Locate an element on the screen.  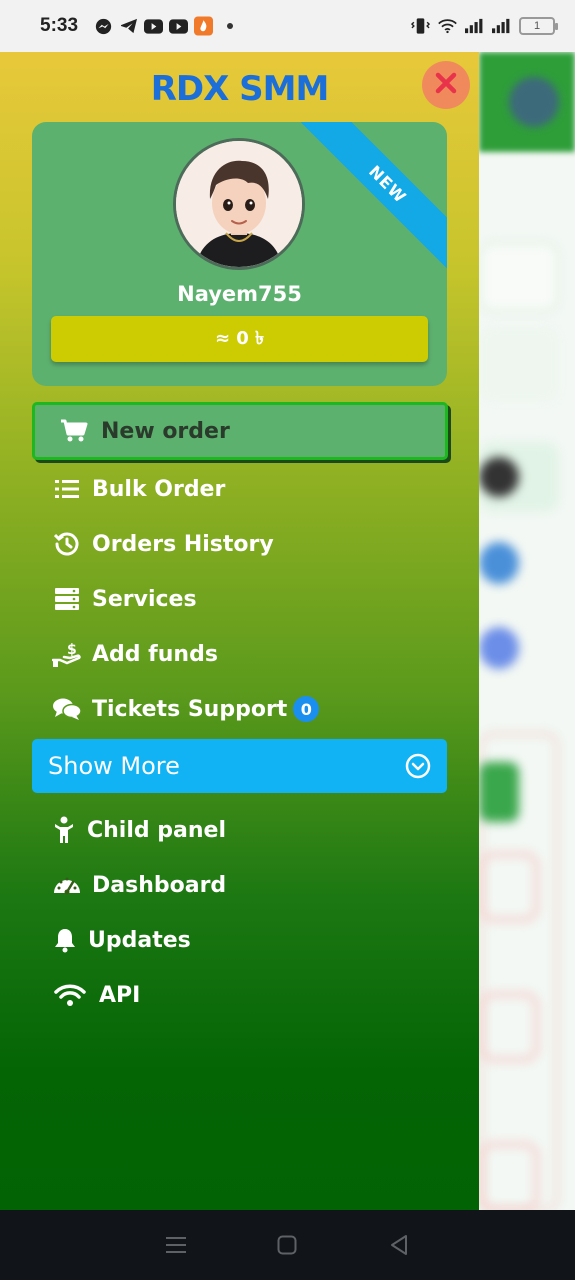
new-ribbon: NEW is located at coordinates (374, 196).